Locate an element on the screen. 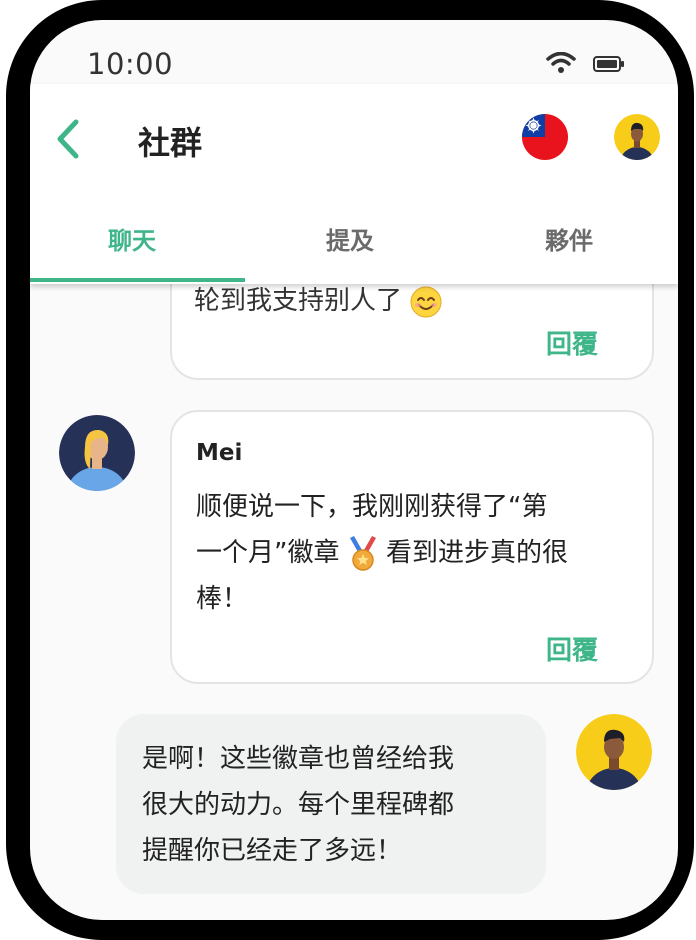  chevron-left-icon is located at coordinates (68, 139).